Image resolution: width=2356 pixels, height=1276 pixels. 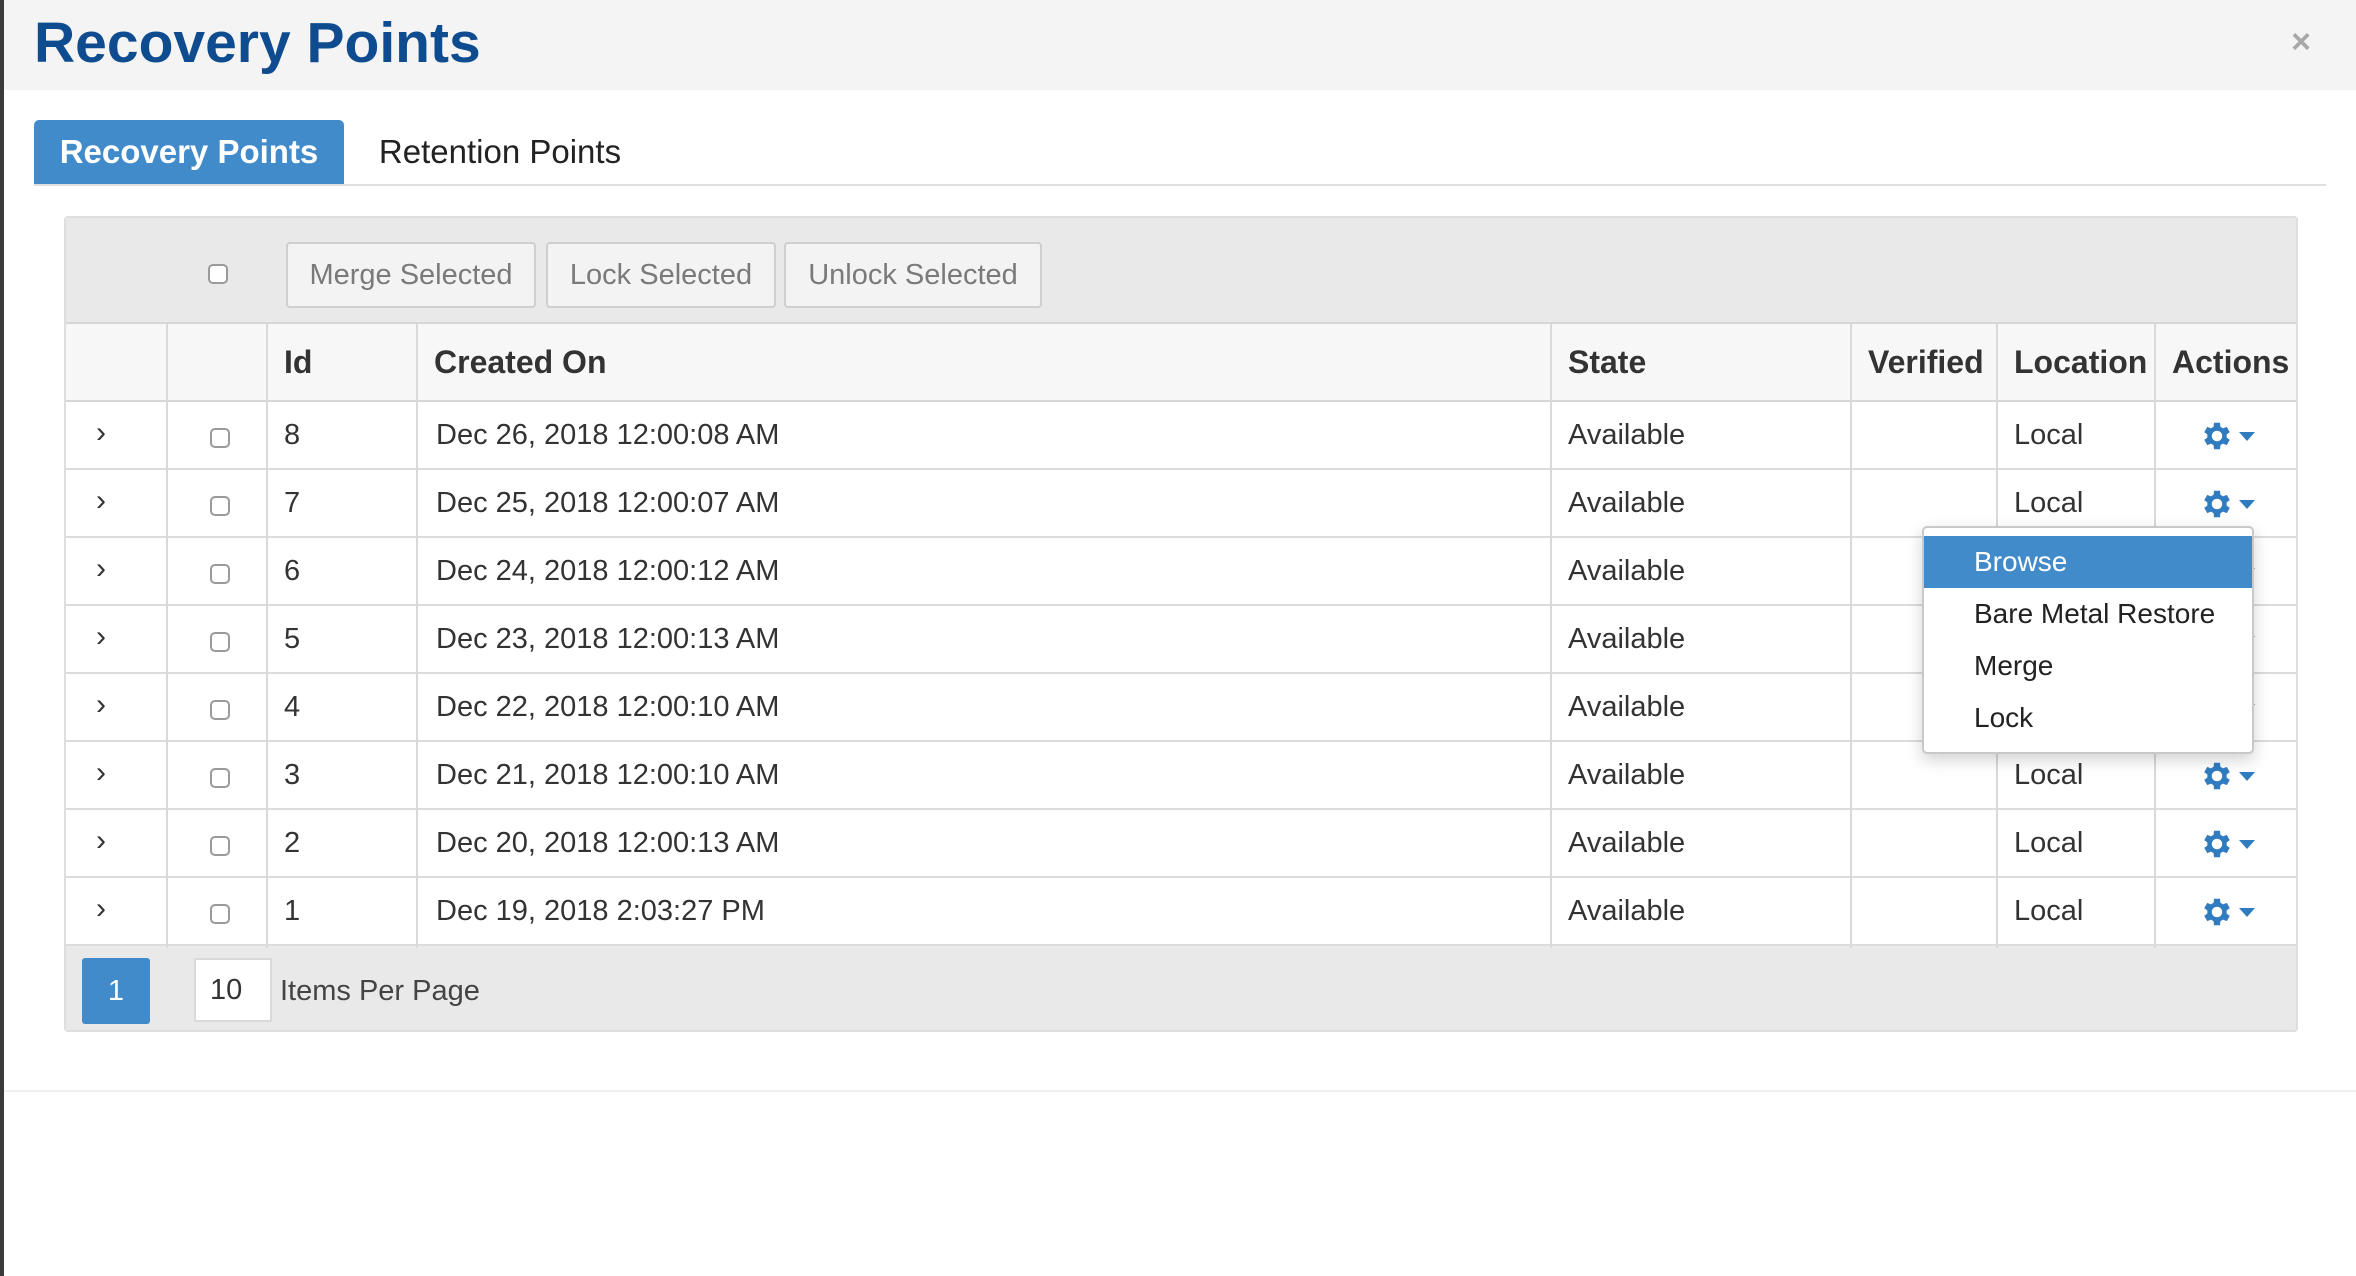 What do you see at coordinates (1181, 989) in the screenshot?
I see `grid-footer: 1 10 Items Per Page` at bounding box center [1181, 989].